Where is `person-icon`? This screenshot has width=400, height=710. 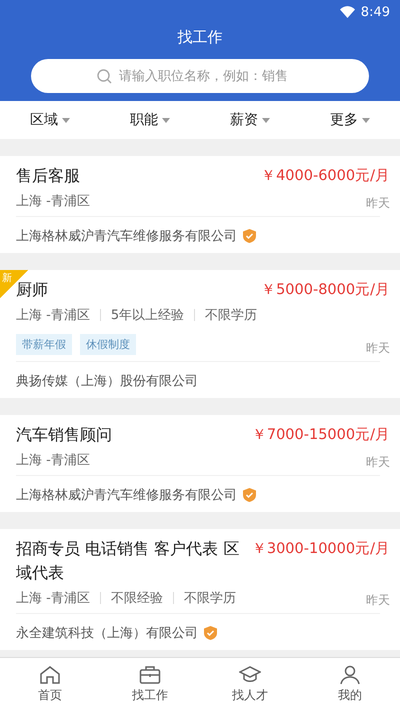 person-icon is located at coordinates (350, 674).